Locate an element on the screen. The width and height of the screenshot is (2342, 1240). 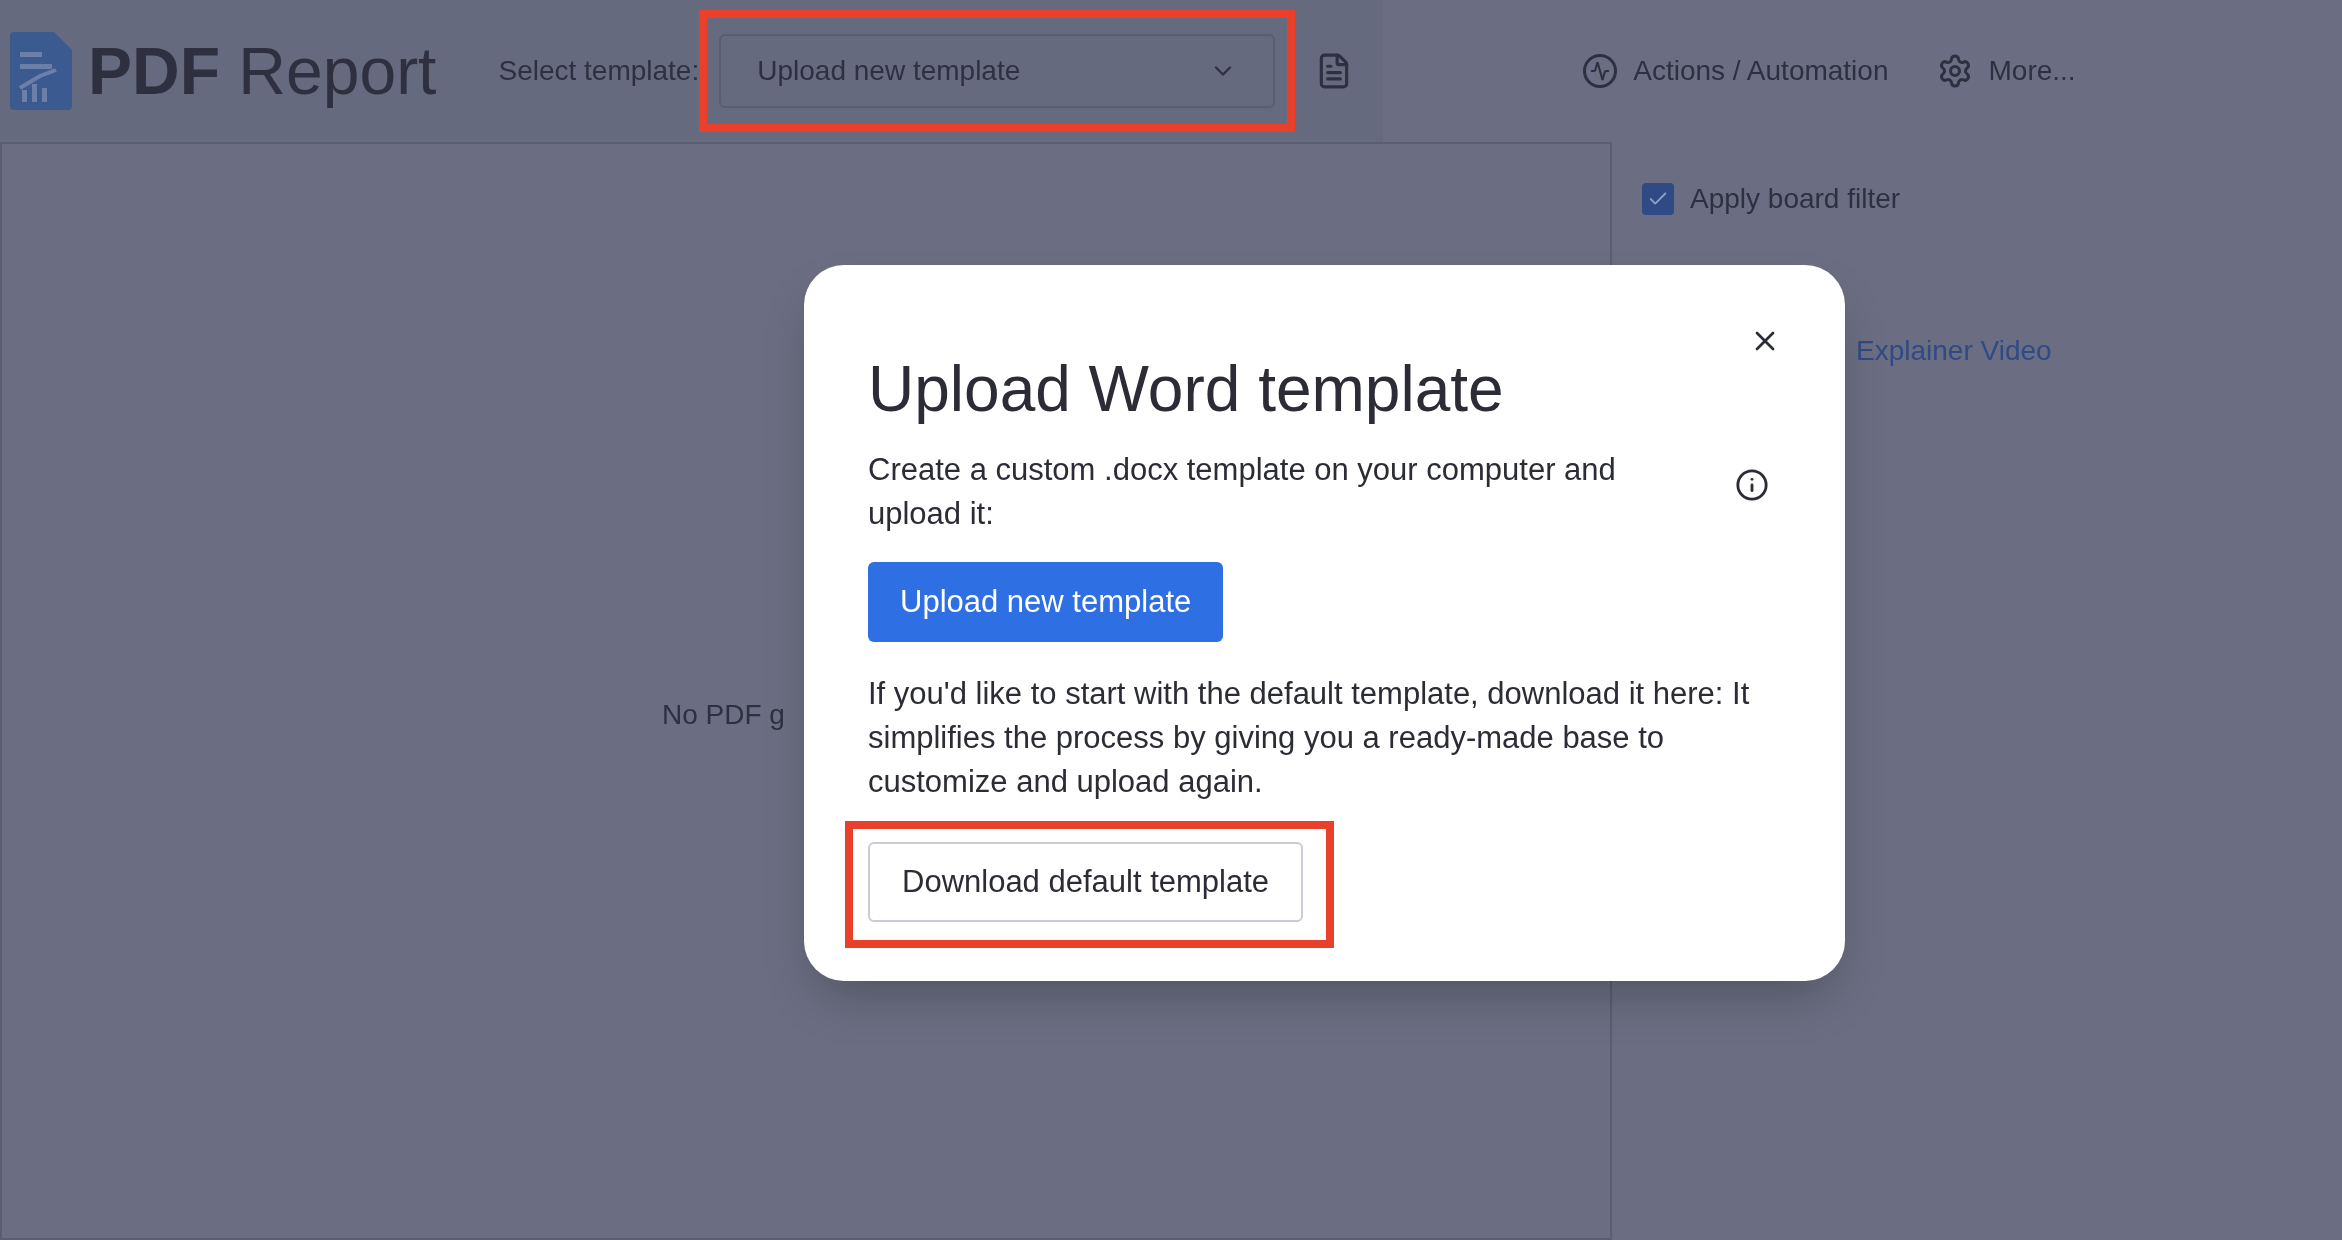
dialog-title: Upload Word template is located at coordinates (1186, 389).